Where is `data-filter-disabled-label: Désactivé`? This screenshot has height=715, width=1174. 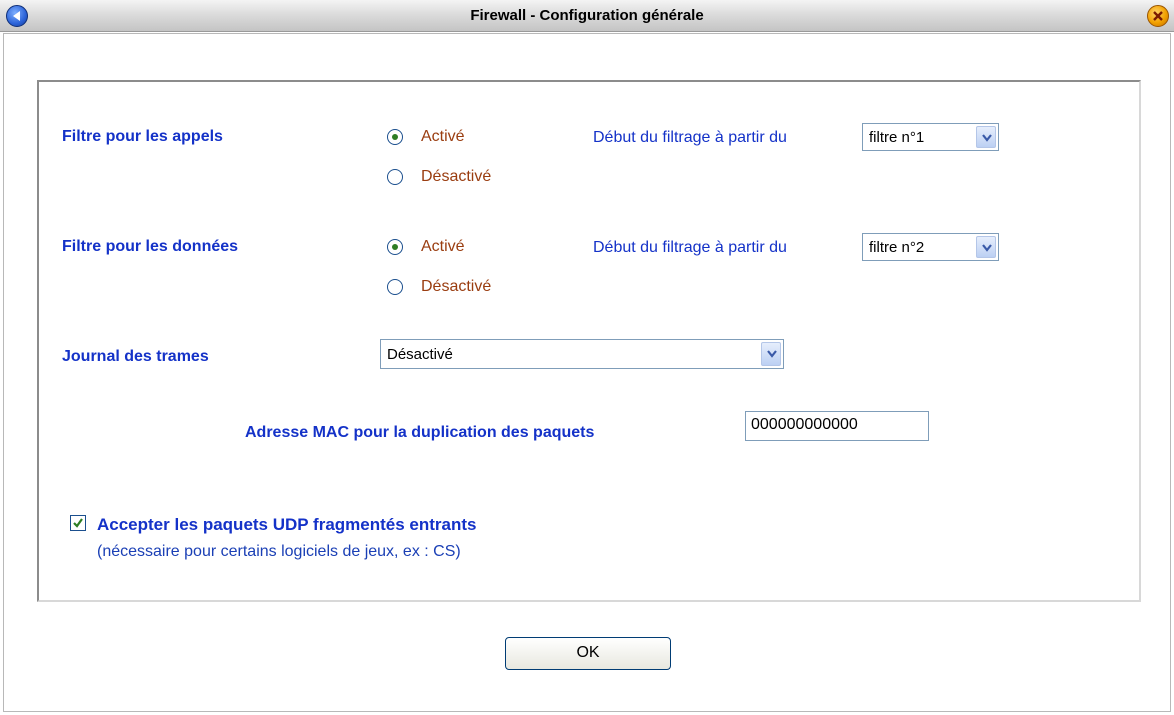
data-filter-disabled-label: Désactivé is located at coordinates (456, 287).